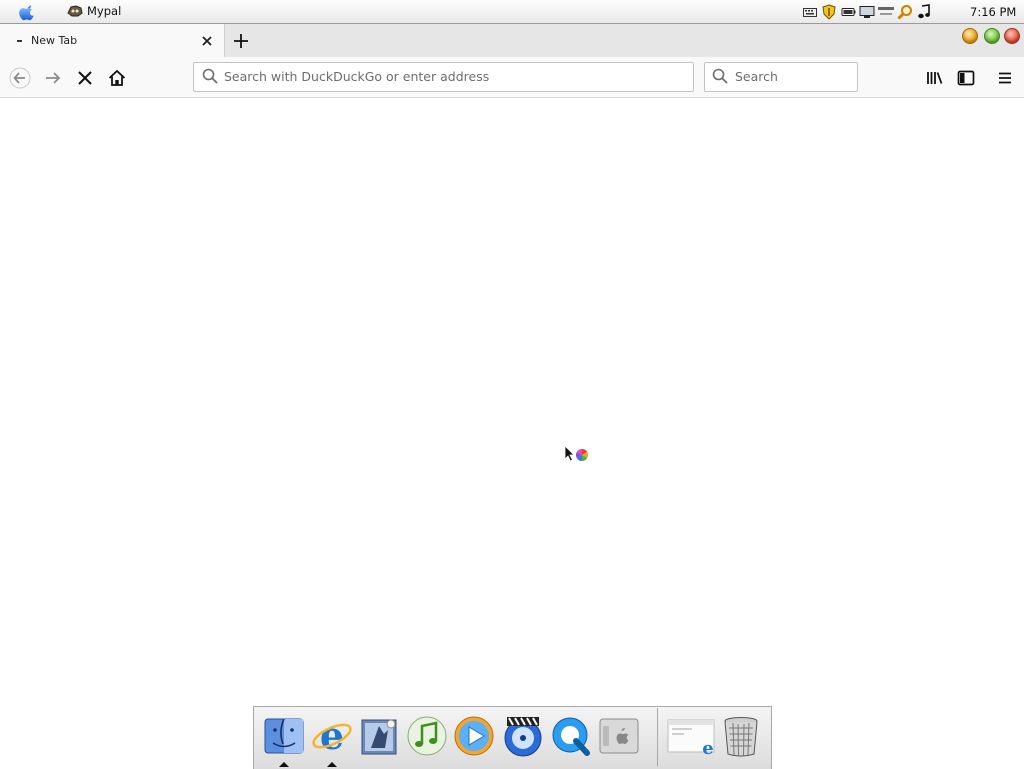  What do you see at coordinates (848, 12) in the screenshot?
I see `battery-icon` at bounding box center [848, 12].